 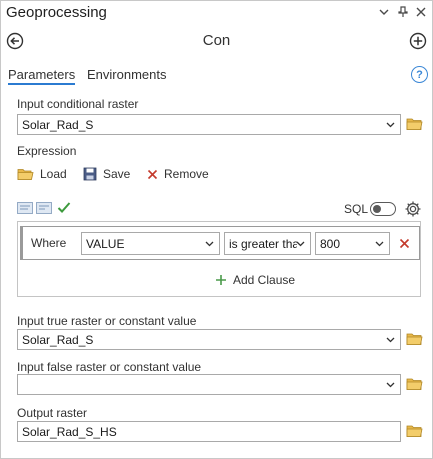 What do you see at coordinates (404, 243) in the screenshot?
I see `remove-clause-icon` at bounding box center [404, 243].